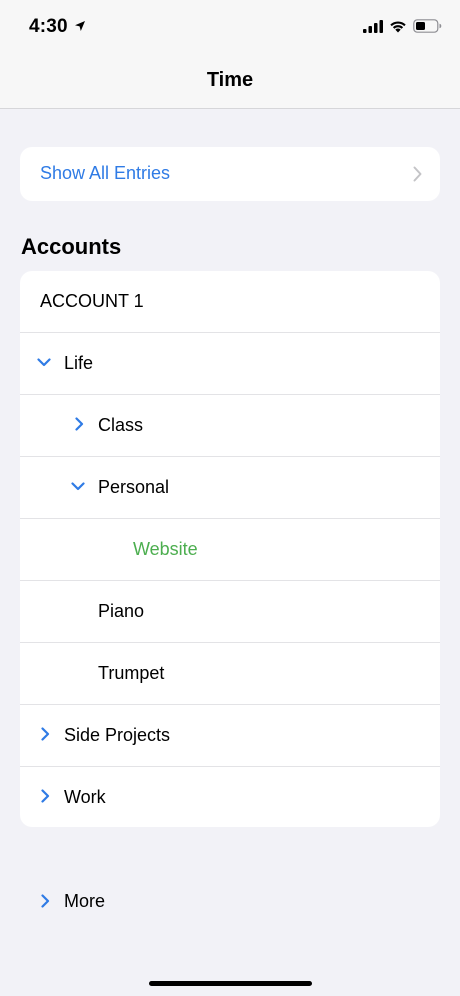 The height and width of the screenshot is (996, 460). Describe the element at coordinates (230, 426) in the screenshot. I see `list-item-class: Class` at that location.